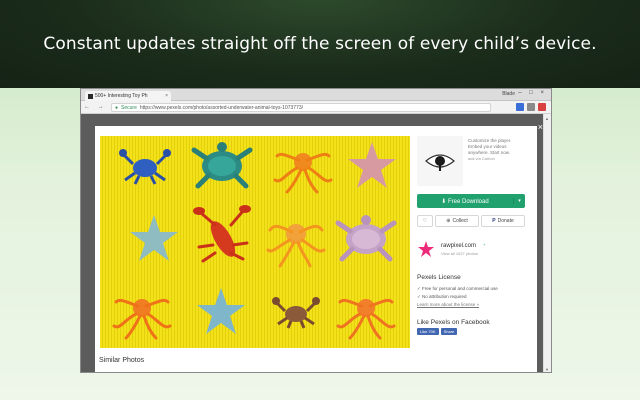 The image size is (640, 400). I want to click on heart-icon: ♡, so click(425, 221).